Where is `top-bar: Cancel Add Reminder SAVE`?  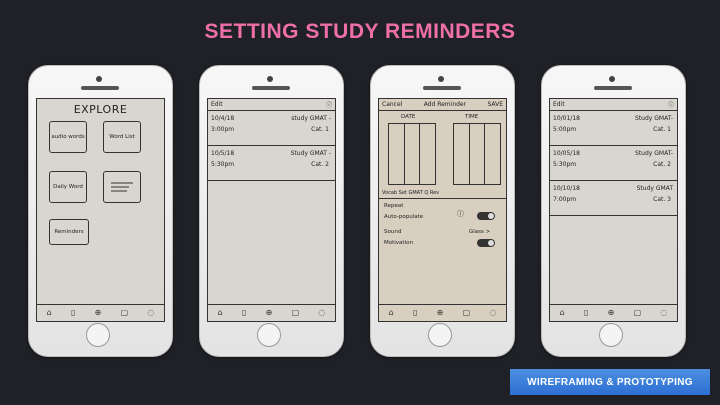 top-bar: Cancel Add Reminder SAVE is located at coordinates (442, 105).